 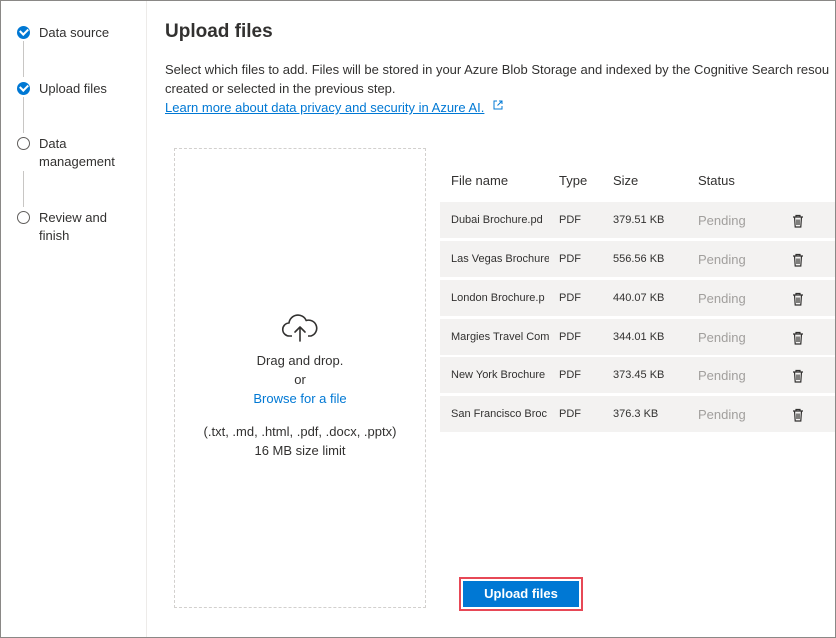 I want to click on column-header-type: Type, so click(x=573, y=180).